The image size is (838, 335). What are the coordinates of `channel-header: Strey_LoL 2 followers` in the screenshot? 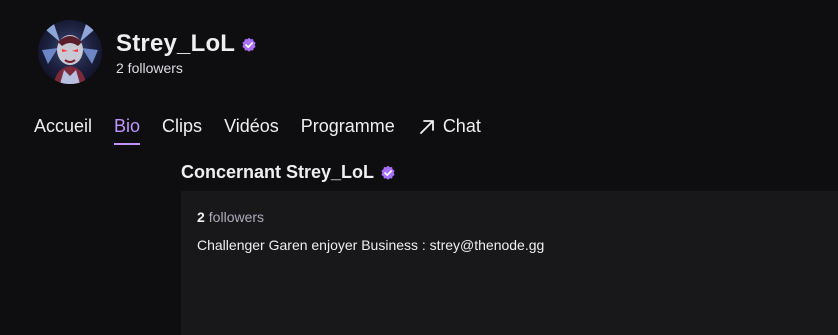 It's located at (147, 52).